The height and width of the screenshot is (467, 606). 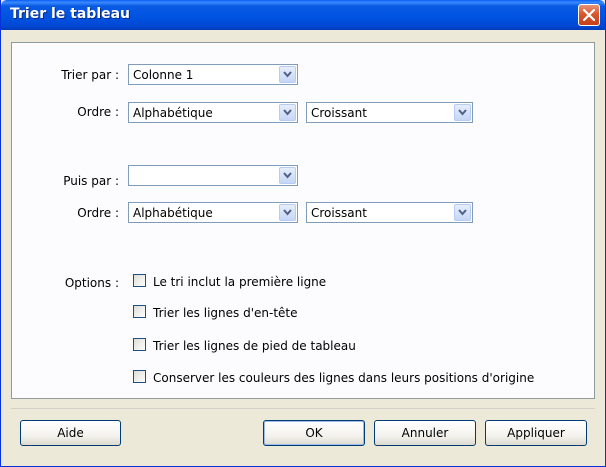 I want to click on include-first-row-label: Le tri inclut la première ligne, so click(x=239, y=282).